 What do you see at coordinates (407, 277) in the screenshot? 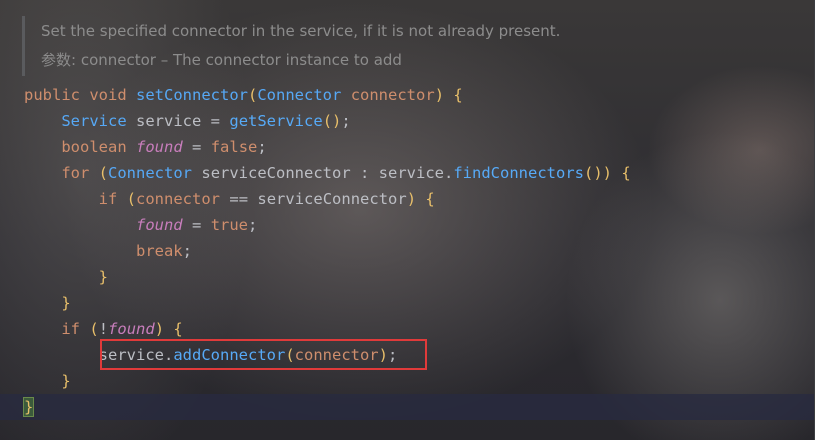
I see `code-line-8: }` at bounding box center [407, 277].